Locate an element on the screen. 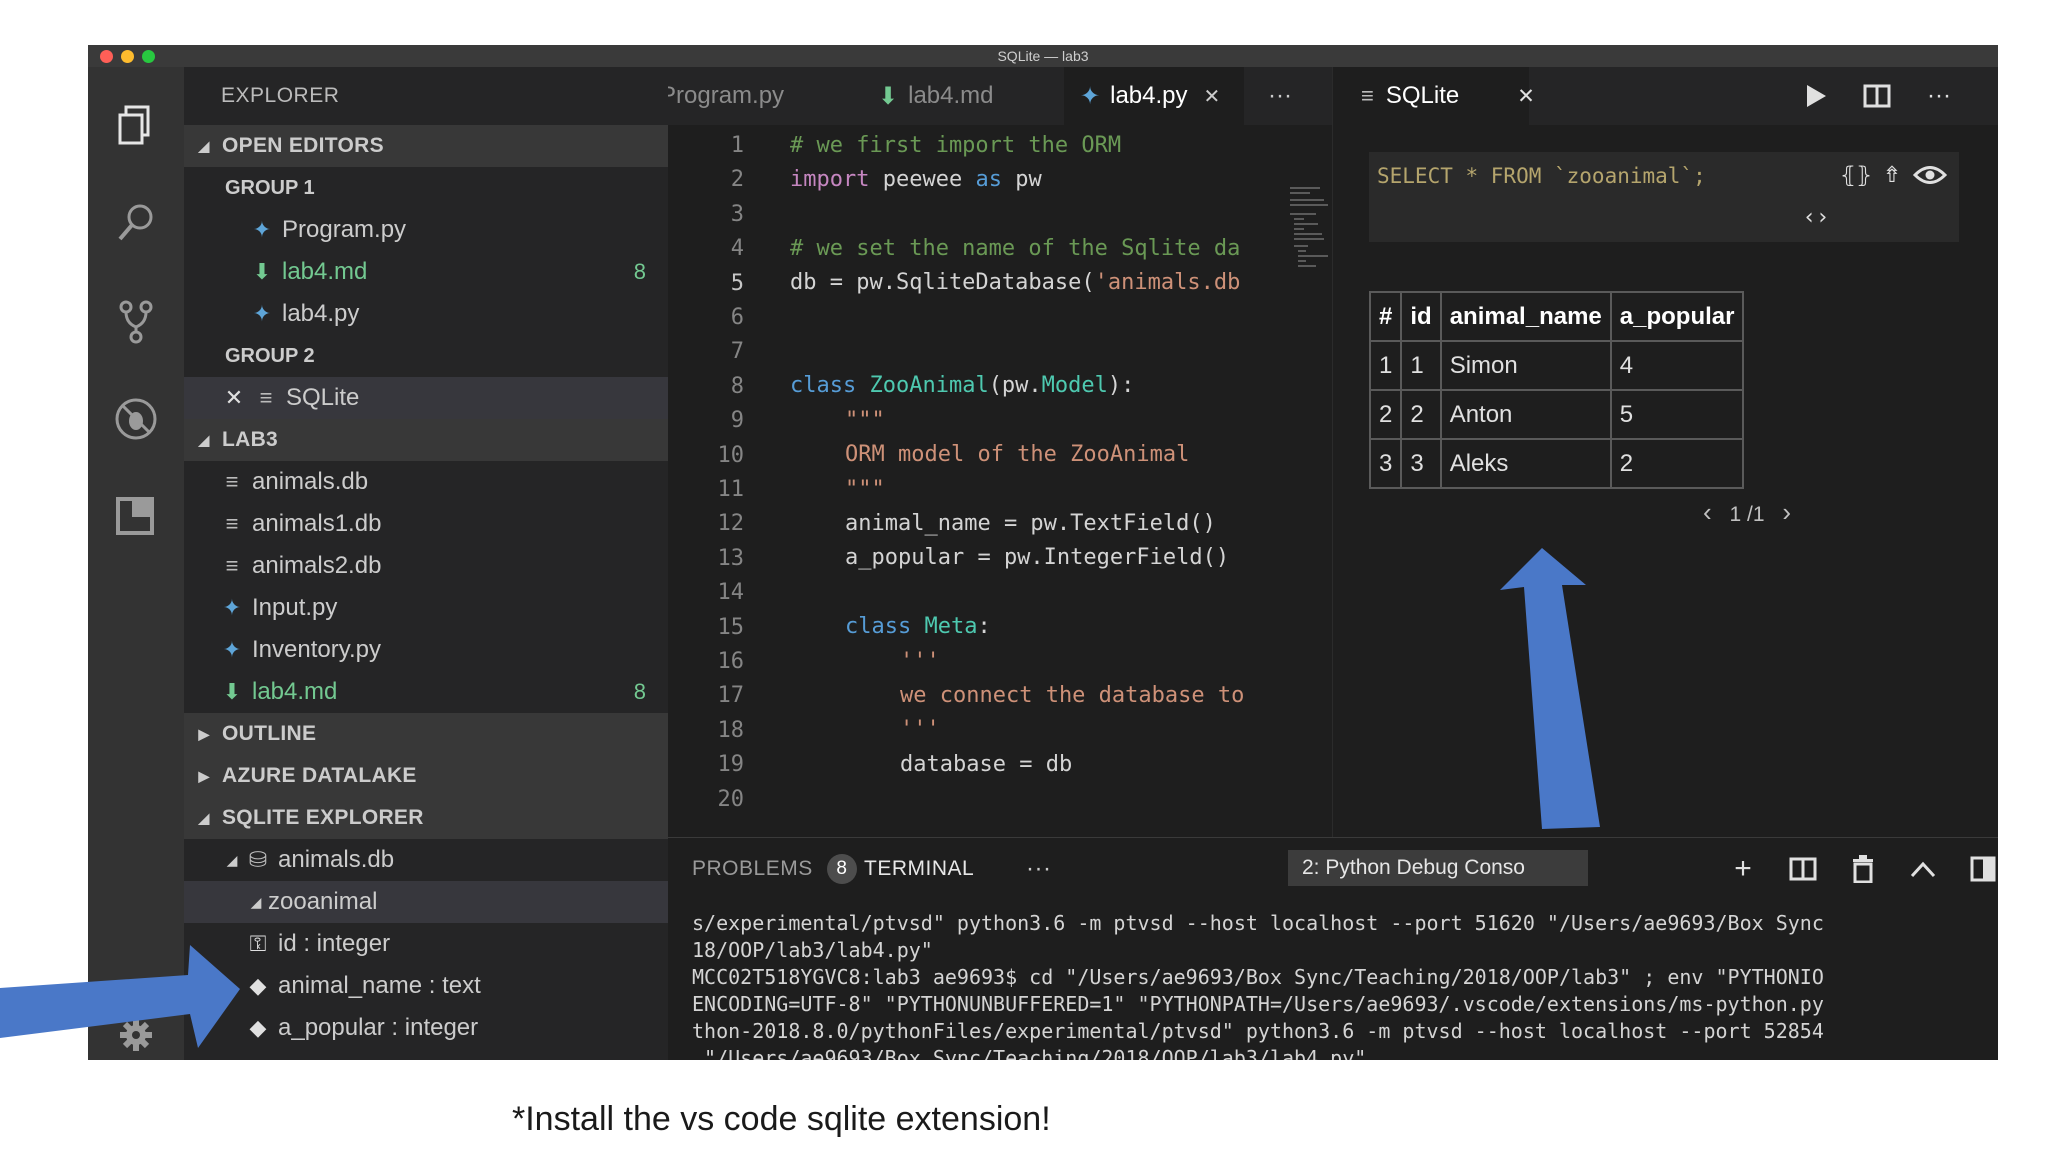  prev-page-button: ‹ is located at coordinates (1707, 512).